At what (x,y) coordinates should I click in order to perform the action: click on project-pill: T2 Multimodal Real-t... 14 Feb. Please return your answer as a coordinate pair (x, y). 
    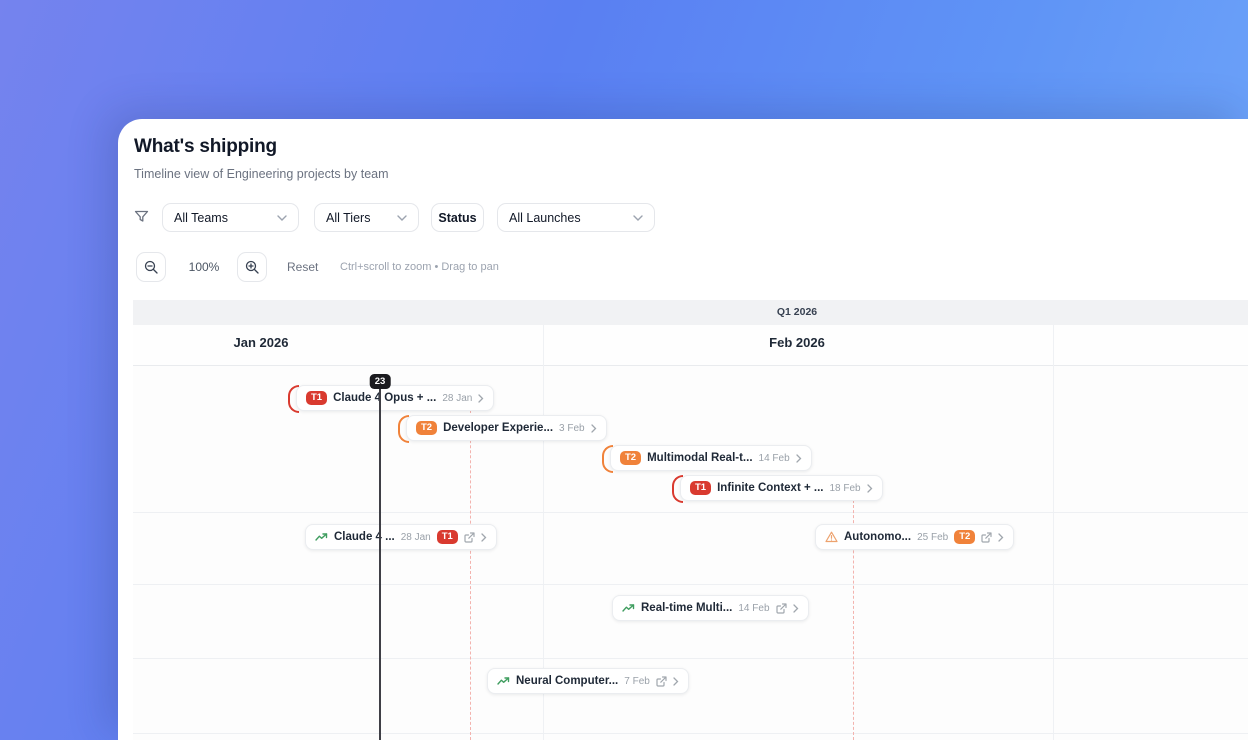
    Looking at the image, I should click on (707, 459).